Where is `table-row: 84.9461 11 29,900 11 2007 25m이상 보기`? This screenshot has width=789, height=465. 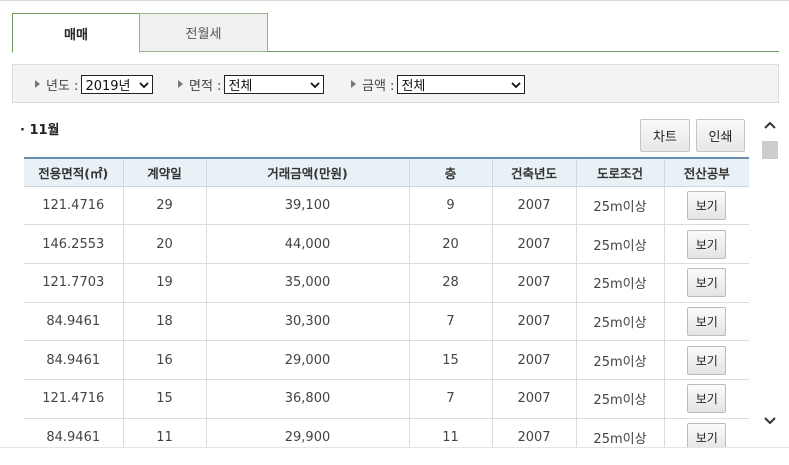
table-row: 84.9461 11 29,900 11 2007 25m이상 보기 is located at coordinates (386, 432).